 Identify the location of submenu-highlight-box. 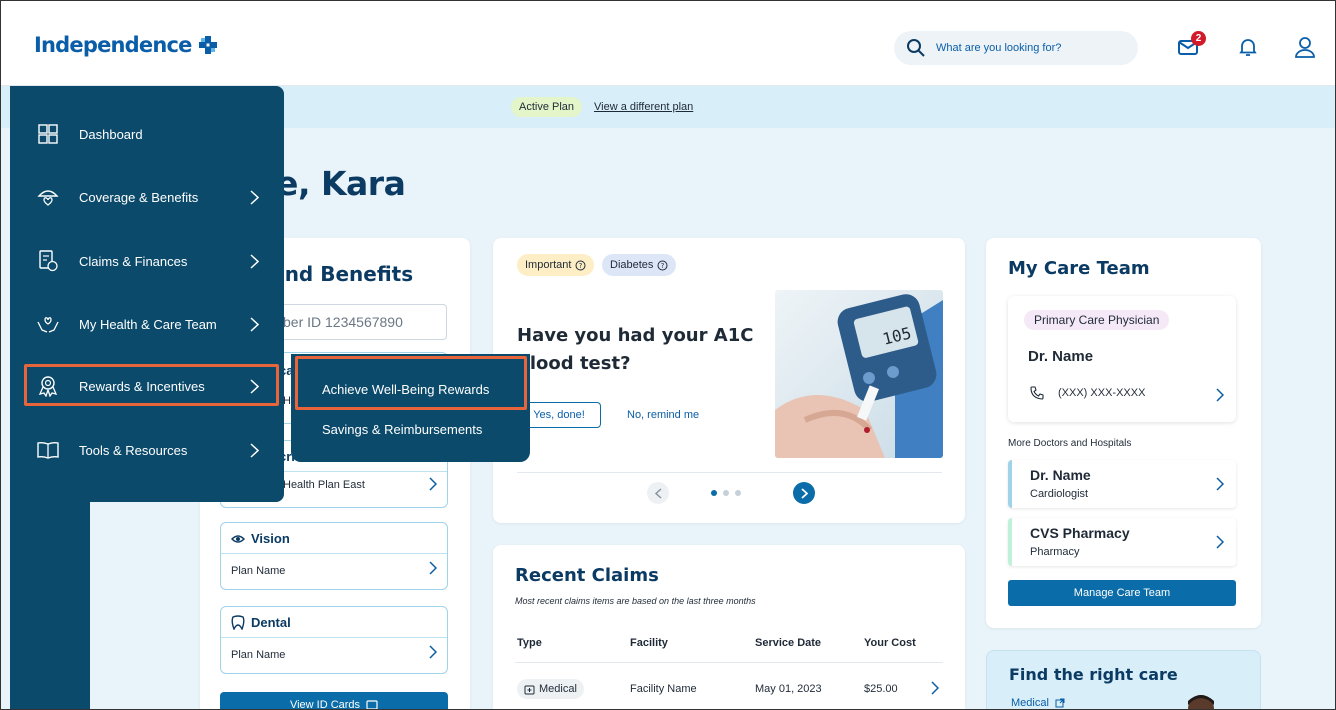
(411, 383).